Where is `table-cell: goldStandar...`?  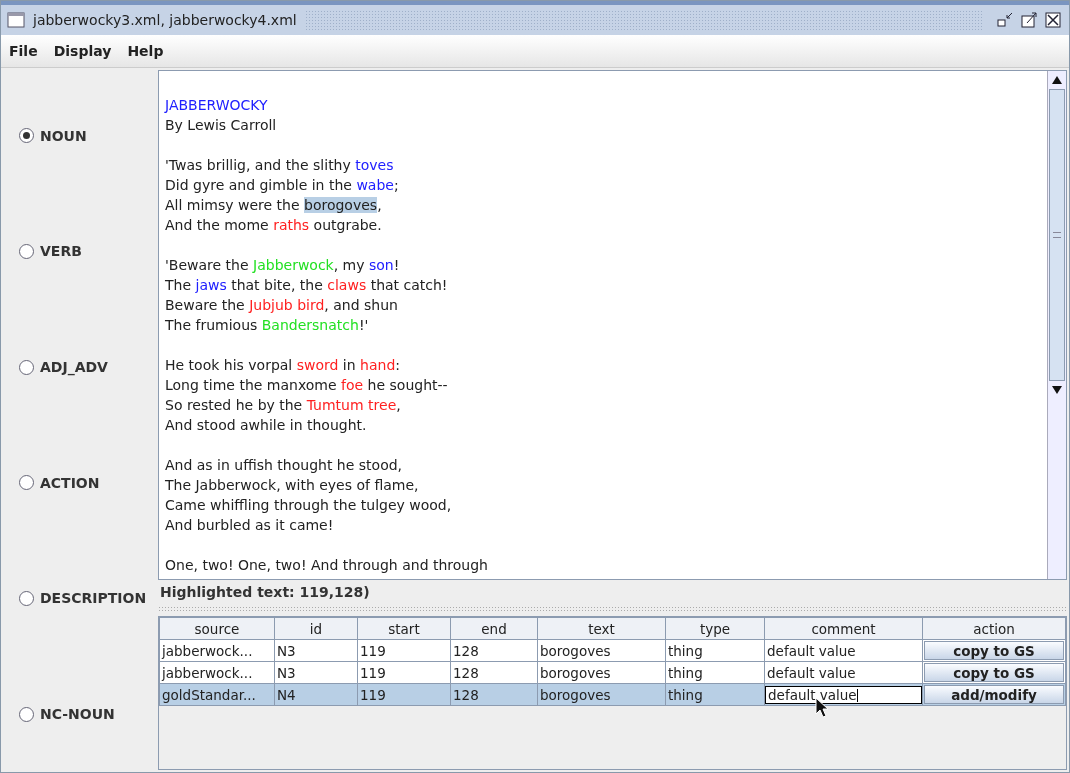 table-cell: goldStandar... is located at coordinates (209, 694).